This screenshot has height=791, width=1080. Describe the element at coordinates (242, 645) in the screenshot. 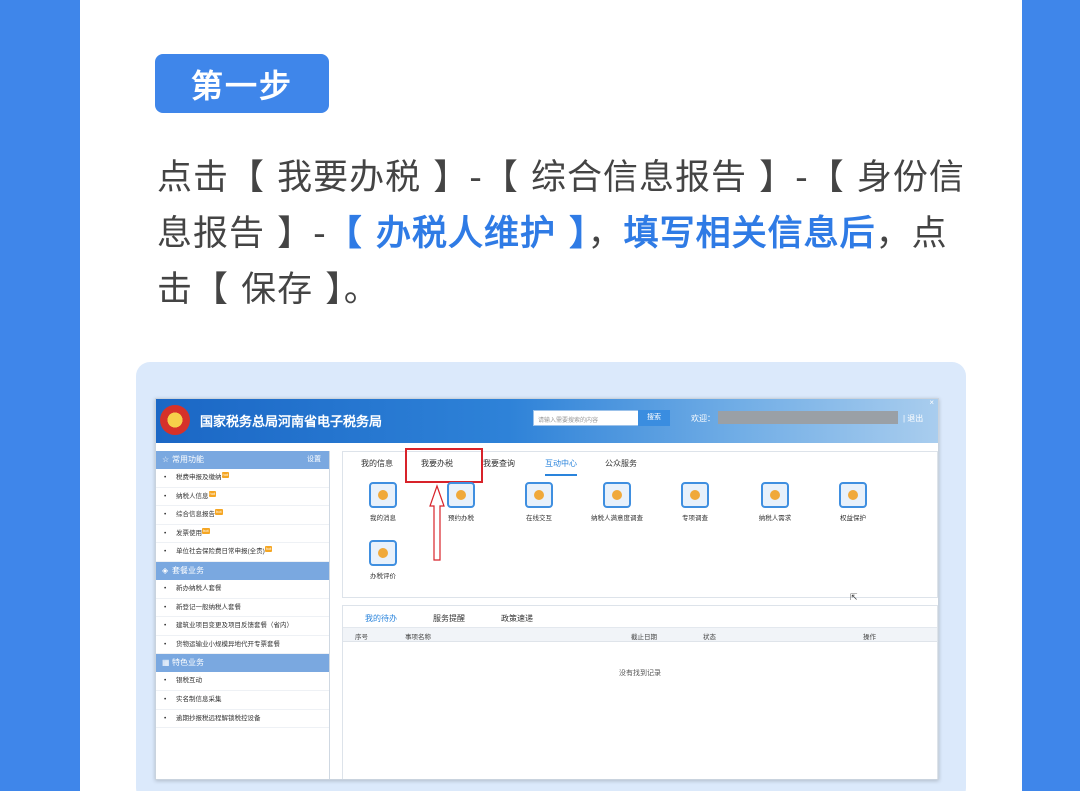

I see `sidebar-item: • 货物运输业小规模异地代开专票套餐` at that location.